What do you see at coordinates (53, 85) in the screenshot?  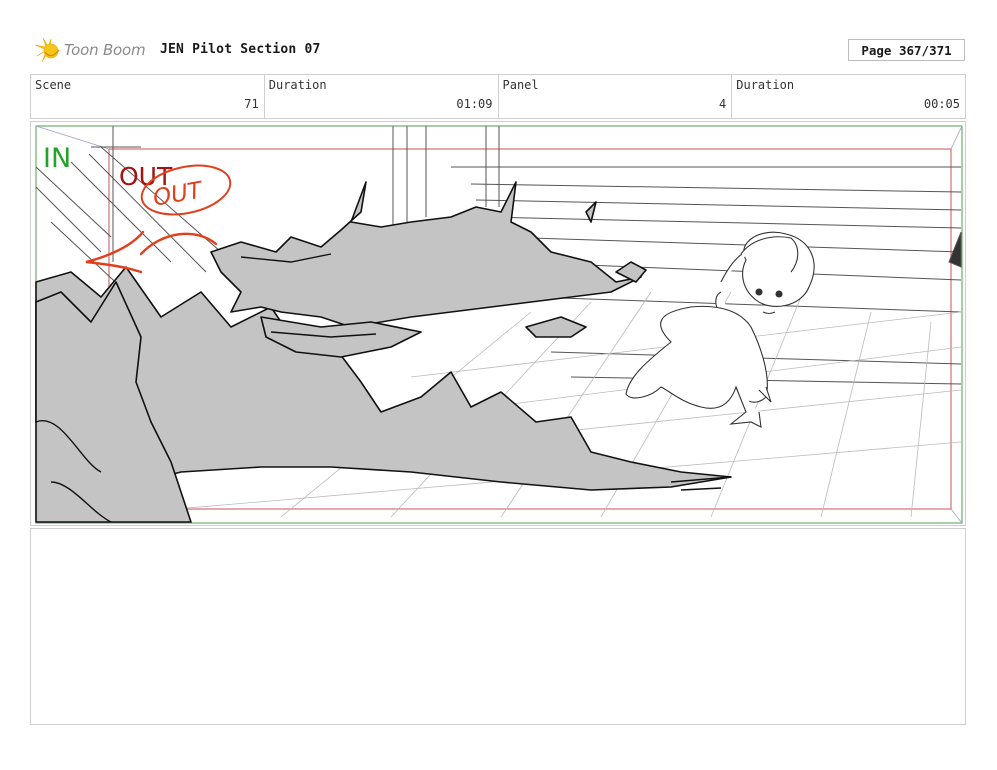 I see `scene-label: Scene` at bounding box center [53, 85].